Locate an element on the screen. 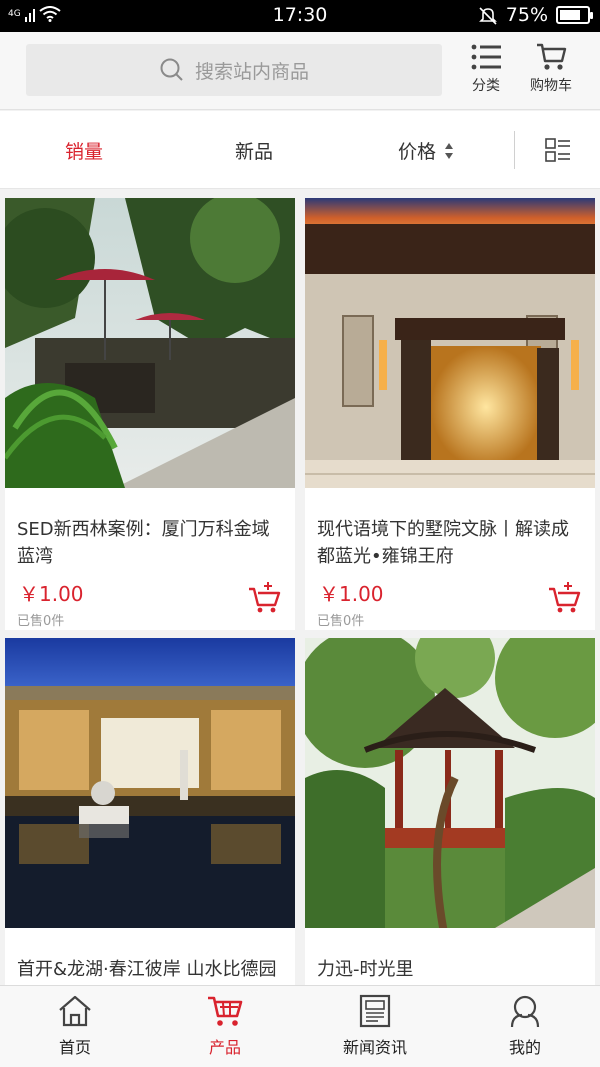 This screenshot has width=600, height=1067. tab-home: 首页 is located at coordinates (75, 1026).